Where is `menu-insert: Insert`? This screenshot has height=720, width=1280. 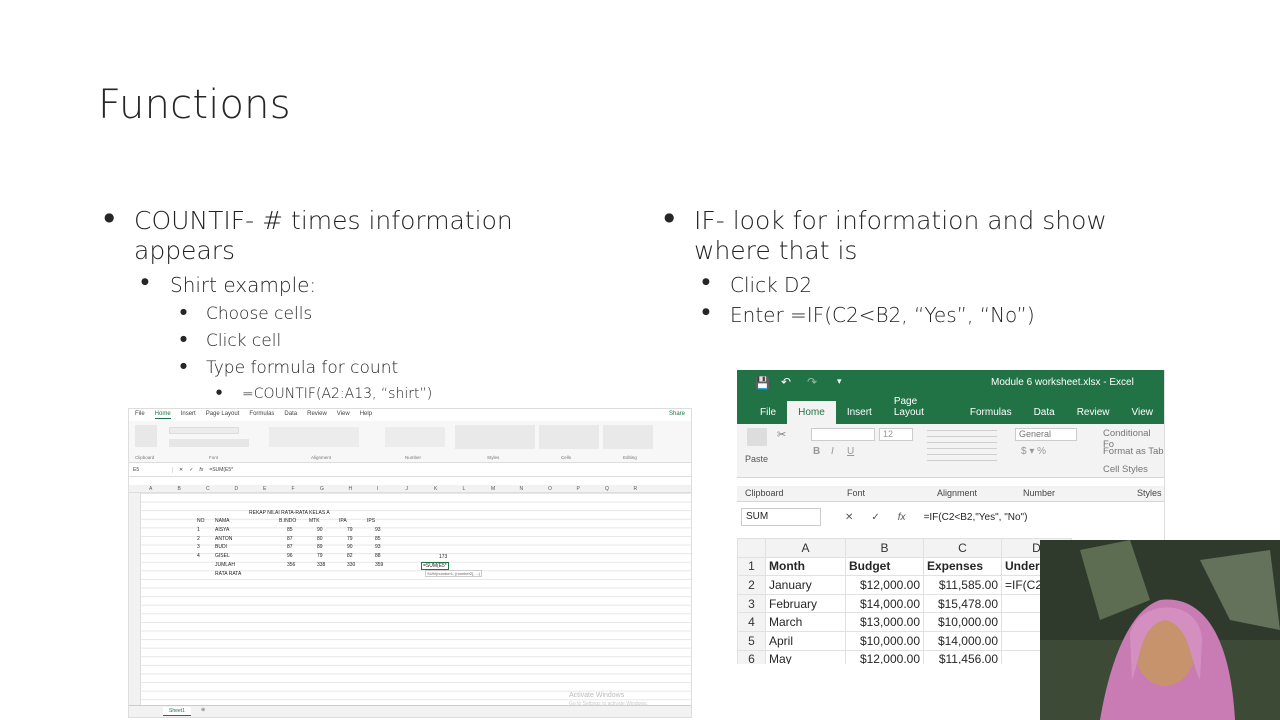 menu-insert: Insert is located at coordinates (188, 415).